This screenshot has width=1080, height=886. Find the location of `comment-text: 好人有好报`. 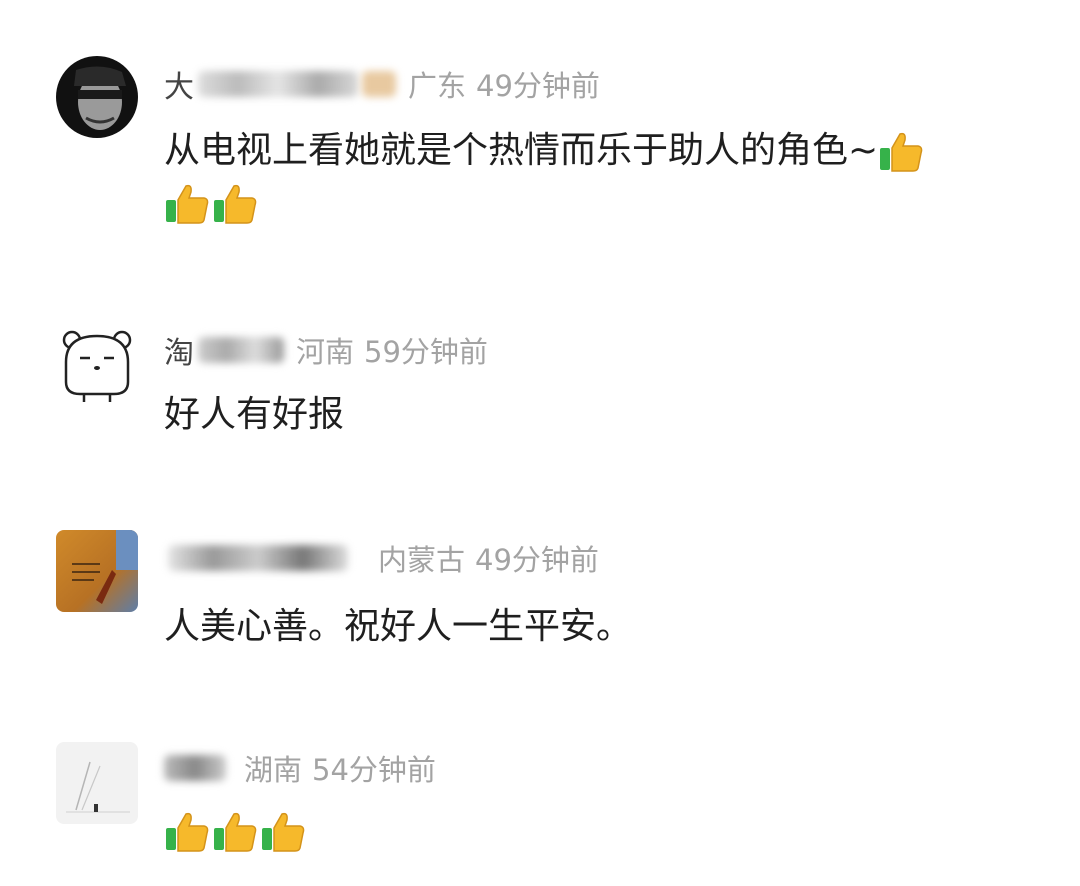

comment-text: 好人有好报 is located at coordinates (594, 415).